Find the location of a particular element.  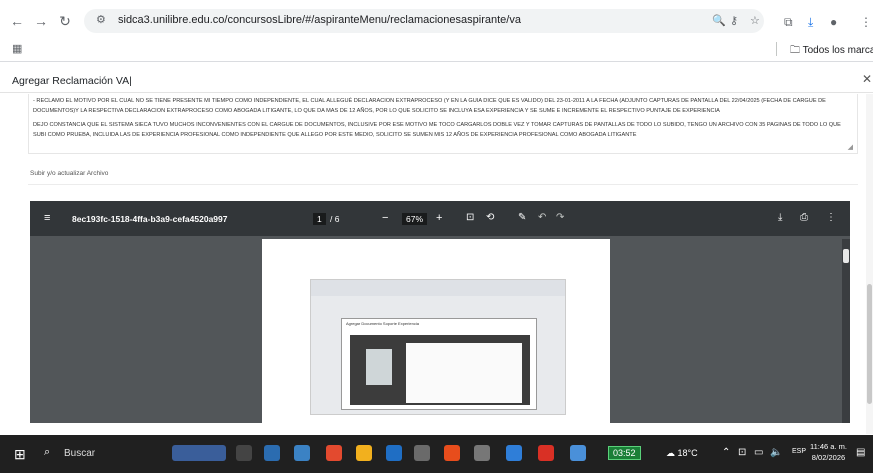

clock-time: 11:46 a. m. is located at coordinates (828, 446).